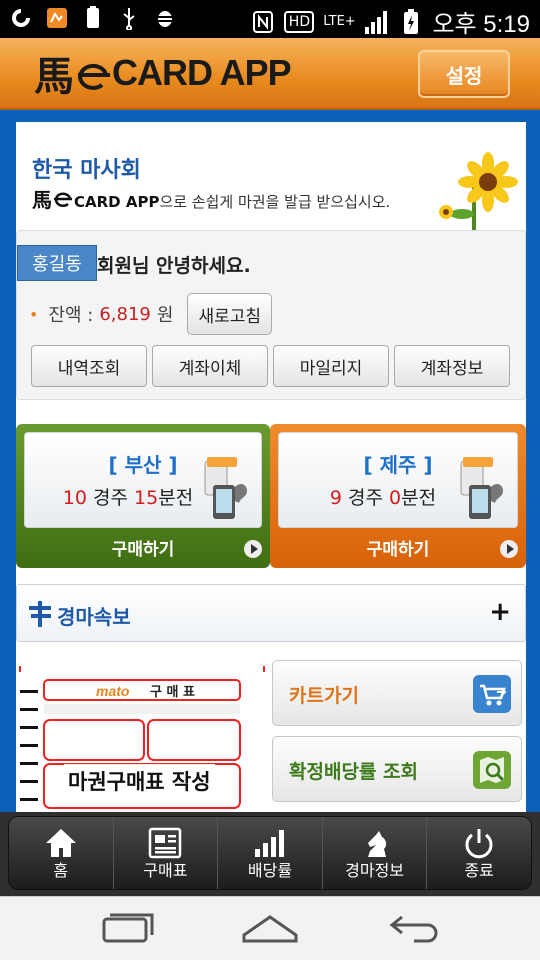 The height and width of the screenshot is (960, 540). Describe the element at coordinates (40, 614) in the screenshot. I see `signpost-icon` at that location.